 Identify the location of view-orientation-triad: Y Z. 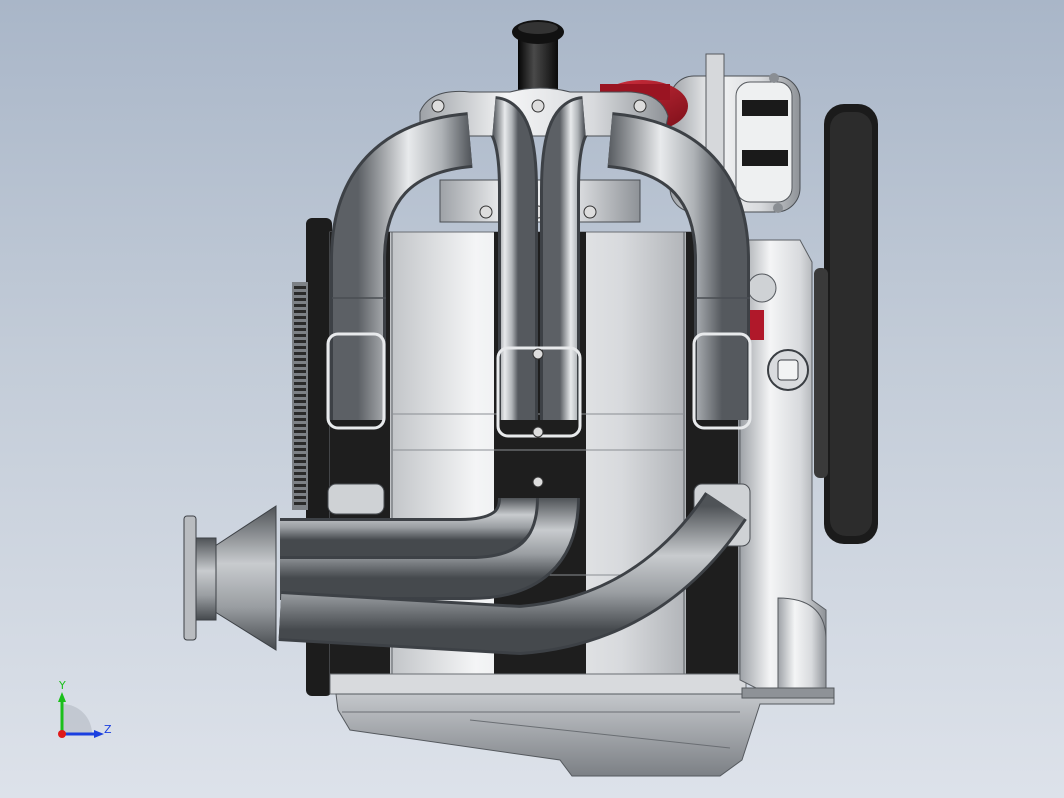
(85, 711).